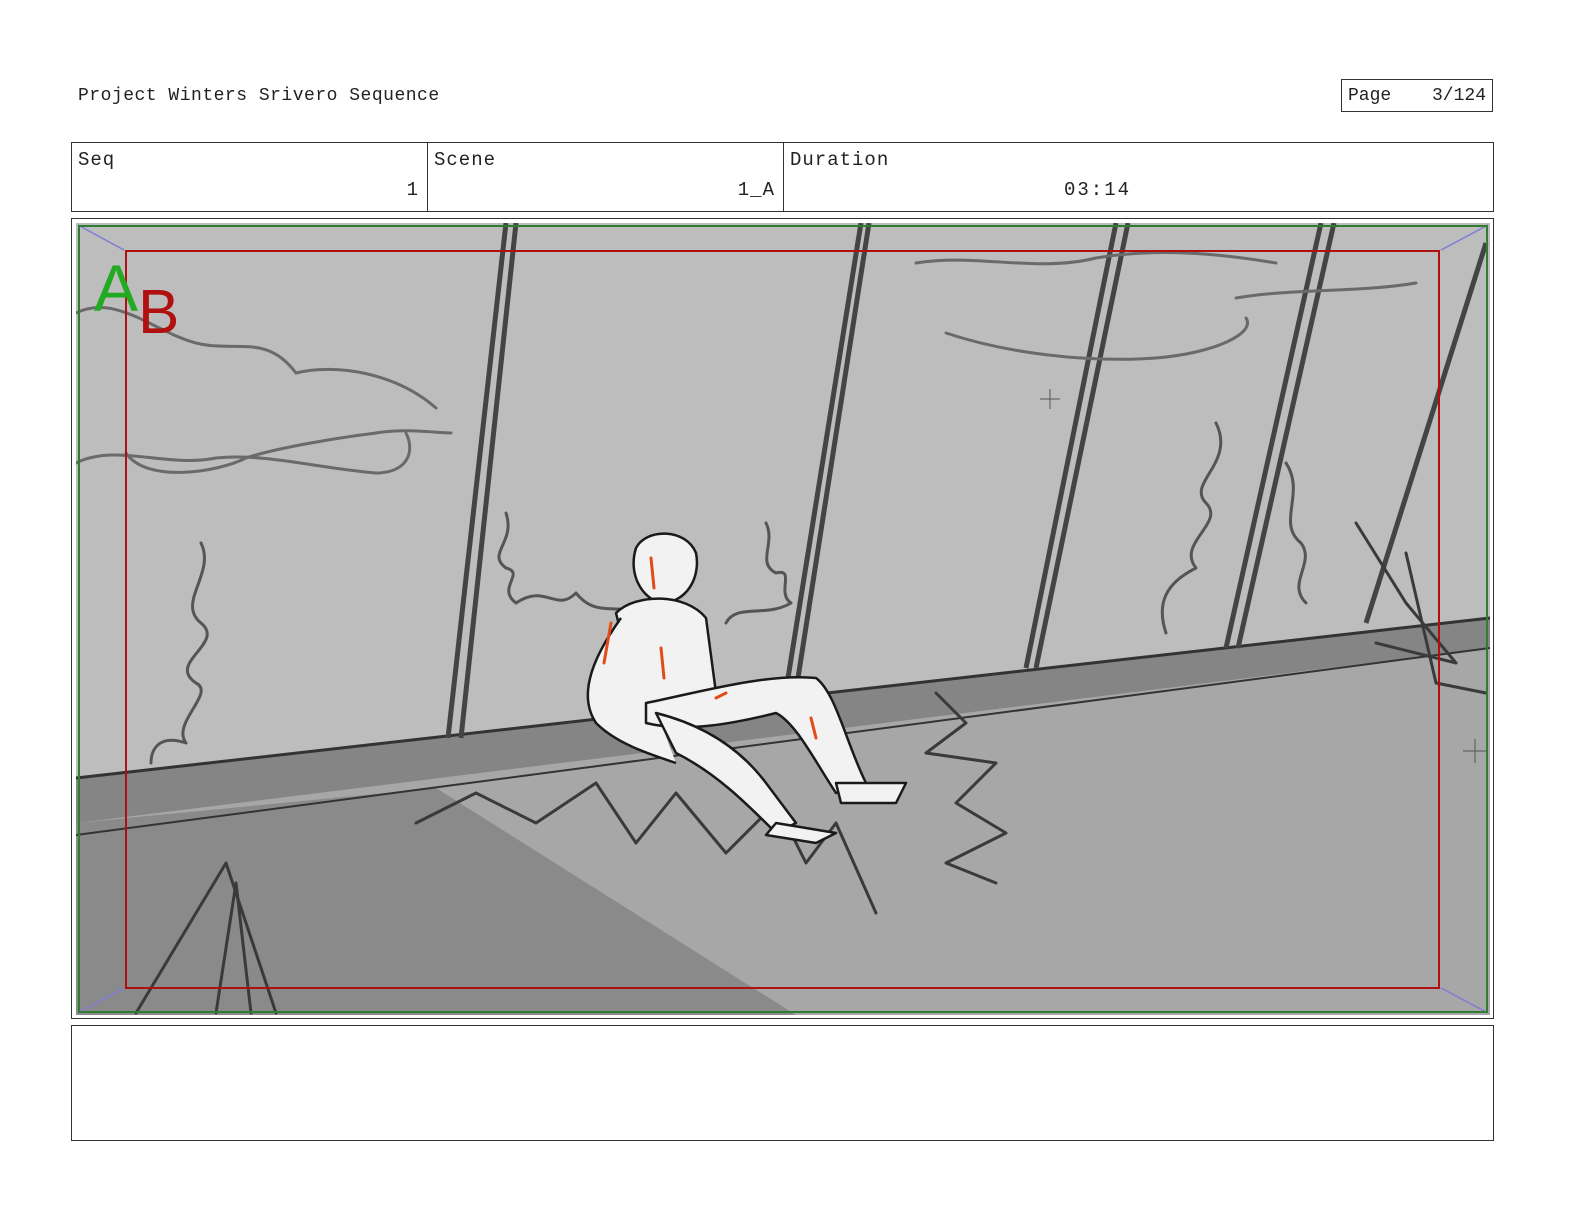  Describe the element at coordinates (116, 288) in the screenshot. I see `marker-a: A` at that location.